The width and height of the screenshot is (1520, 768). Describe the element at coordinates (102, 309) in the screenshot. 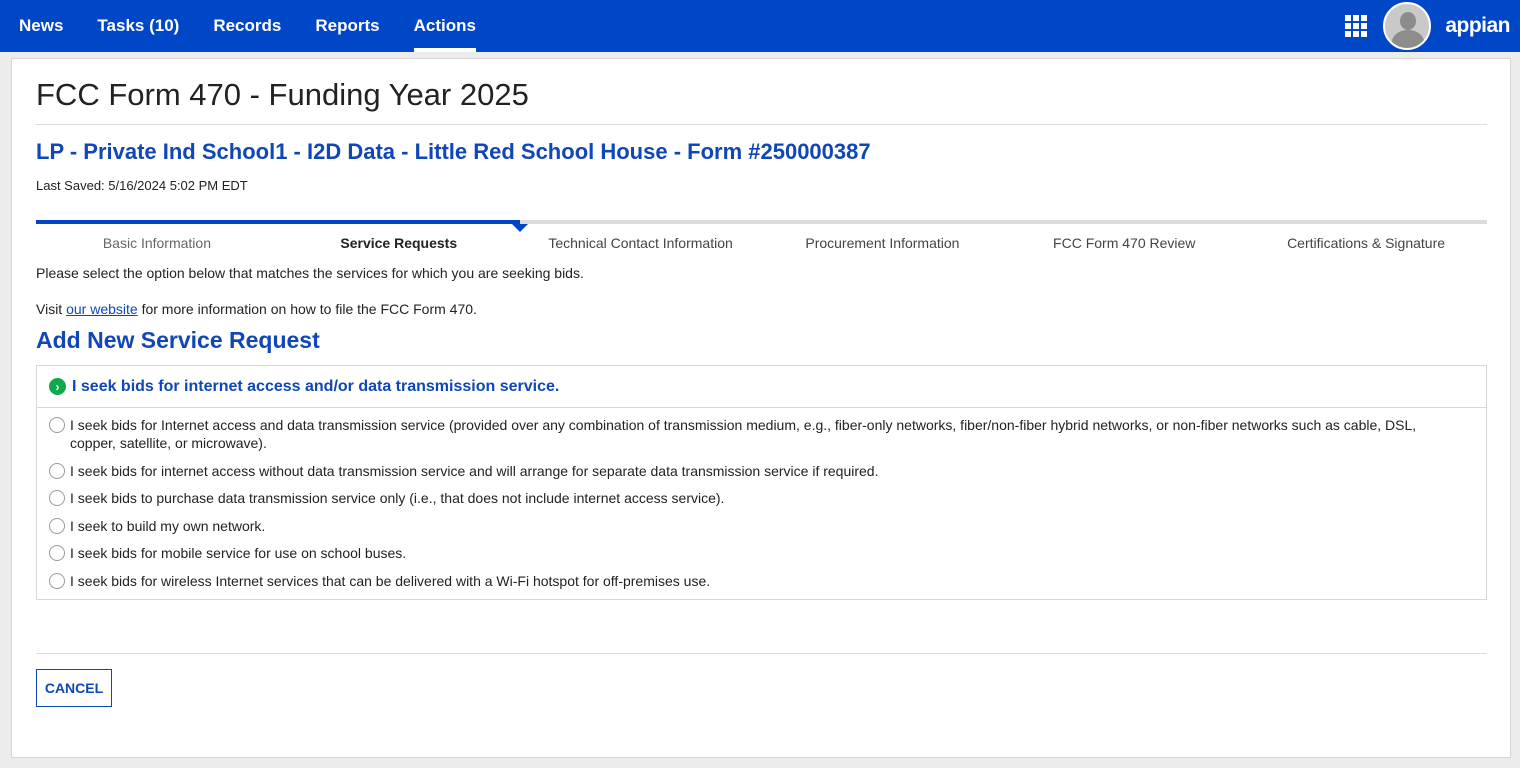

I see `our-website-link: our website` at that location.